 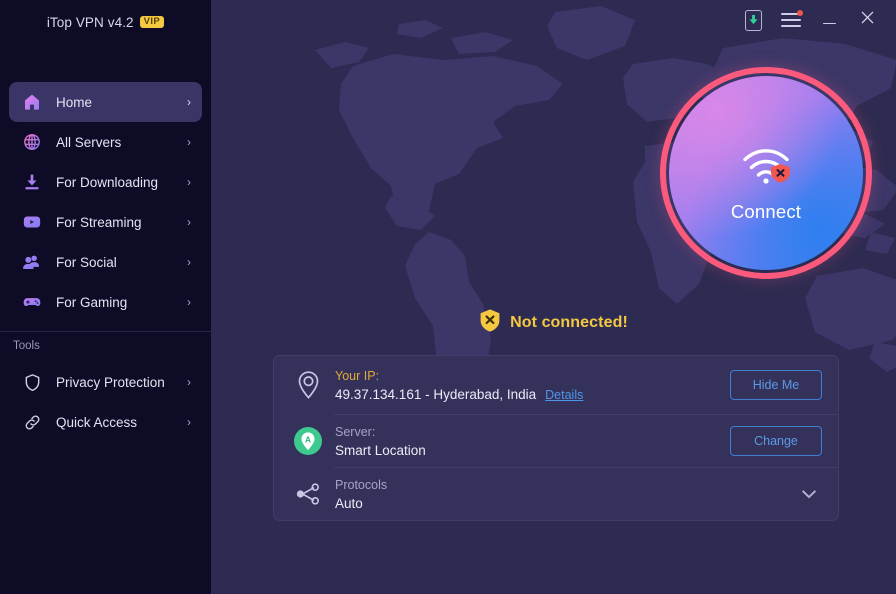 What do you see at coordinates (110, 382) in the screenshot?
I see `sidebar-item-label: Privacy Protection` at bounding box center [110, 382].